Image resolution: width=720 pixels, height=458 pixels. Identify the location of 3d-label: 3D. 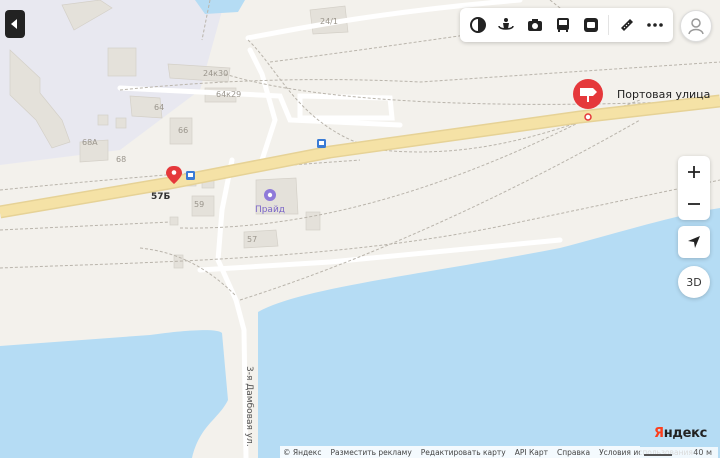
(694, 282).